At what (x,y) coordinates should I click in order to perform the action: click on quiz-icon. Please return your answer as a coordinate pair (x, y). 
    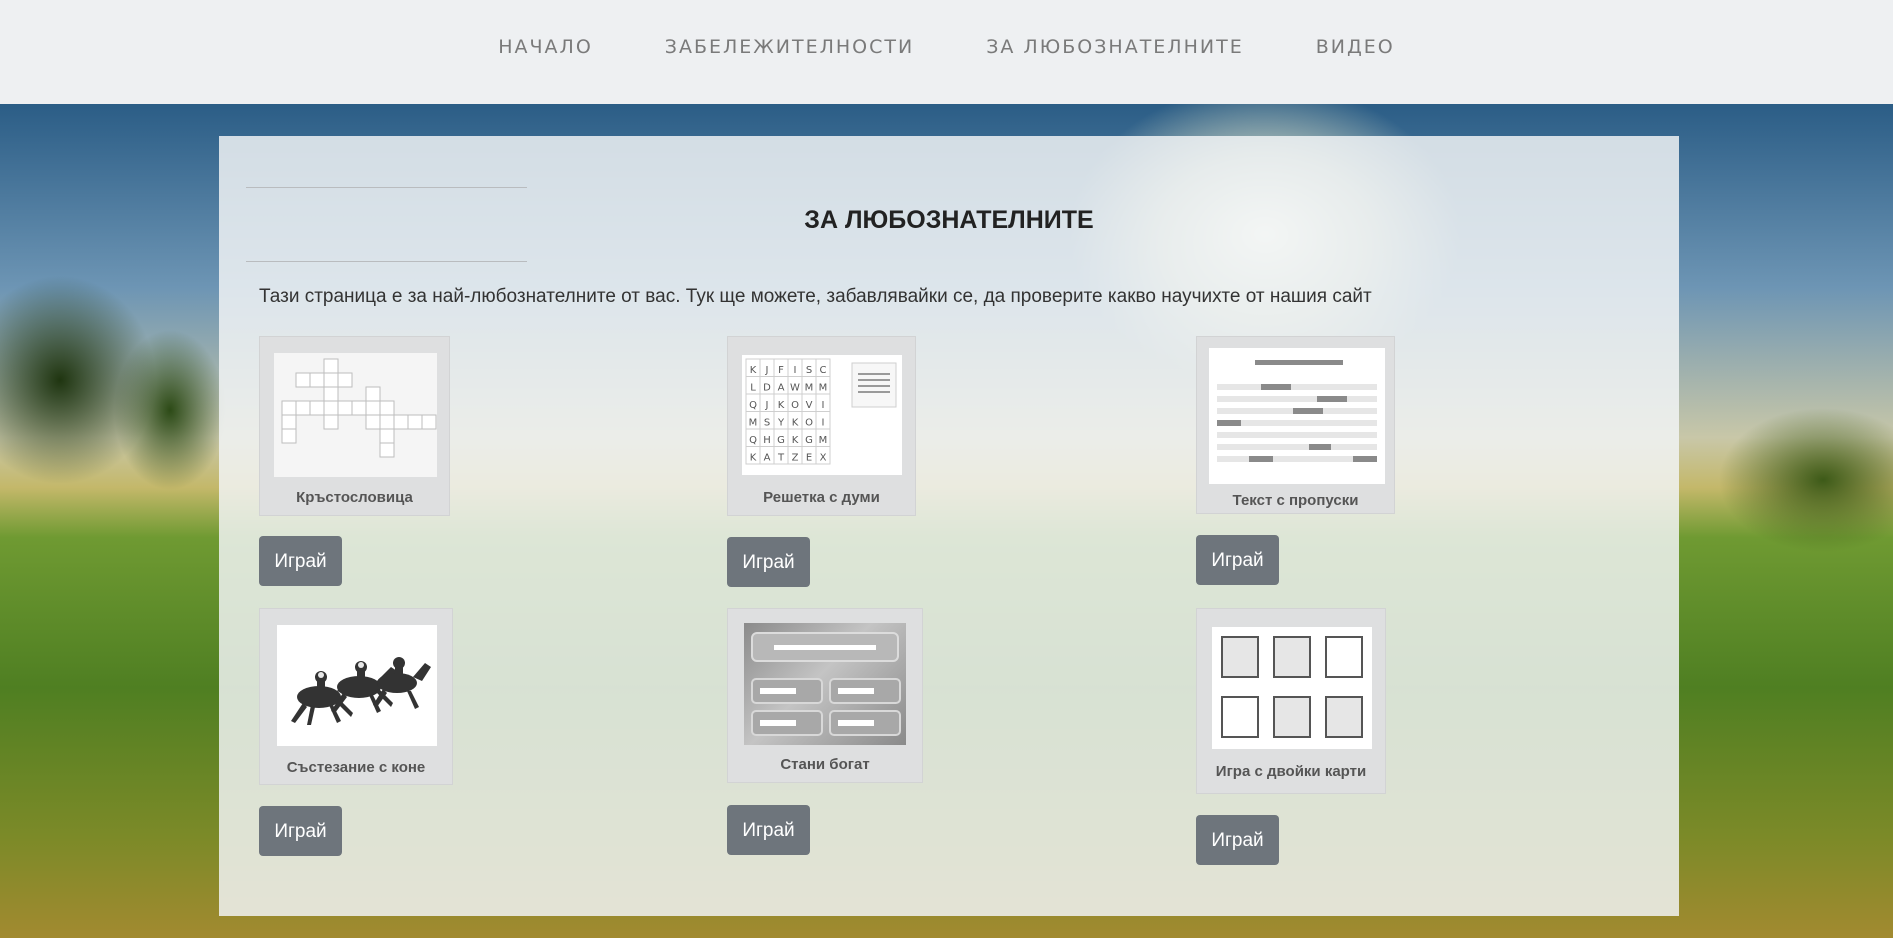
    Looking at the image, I should click on (825, 684).